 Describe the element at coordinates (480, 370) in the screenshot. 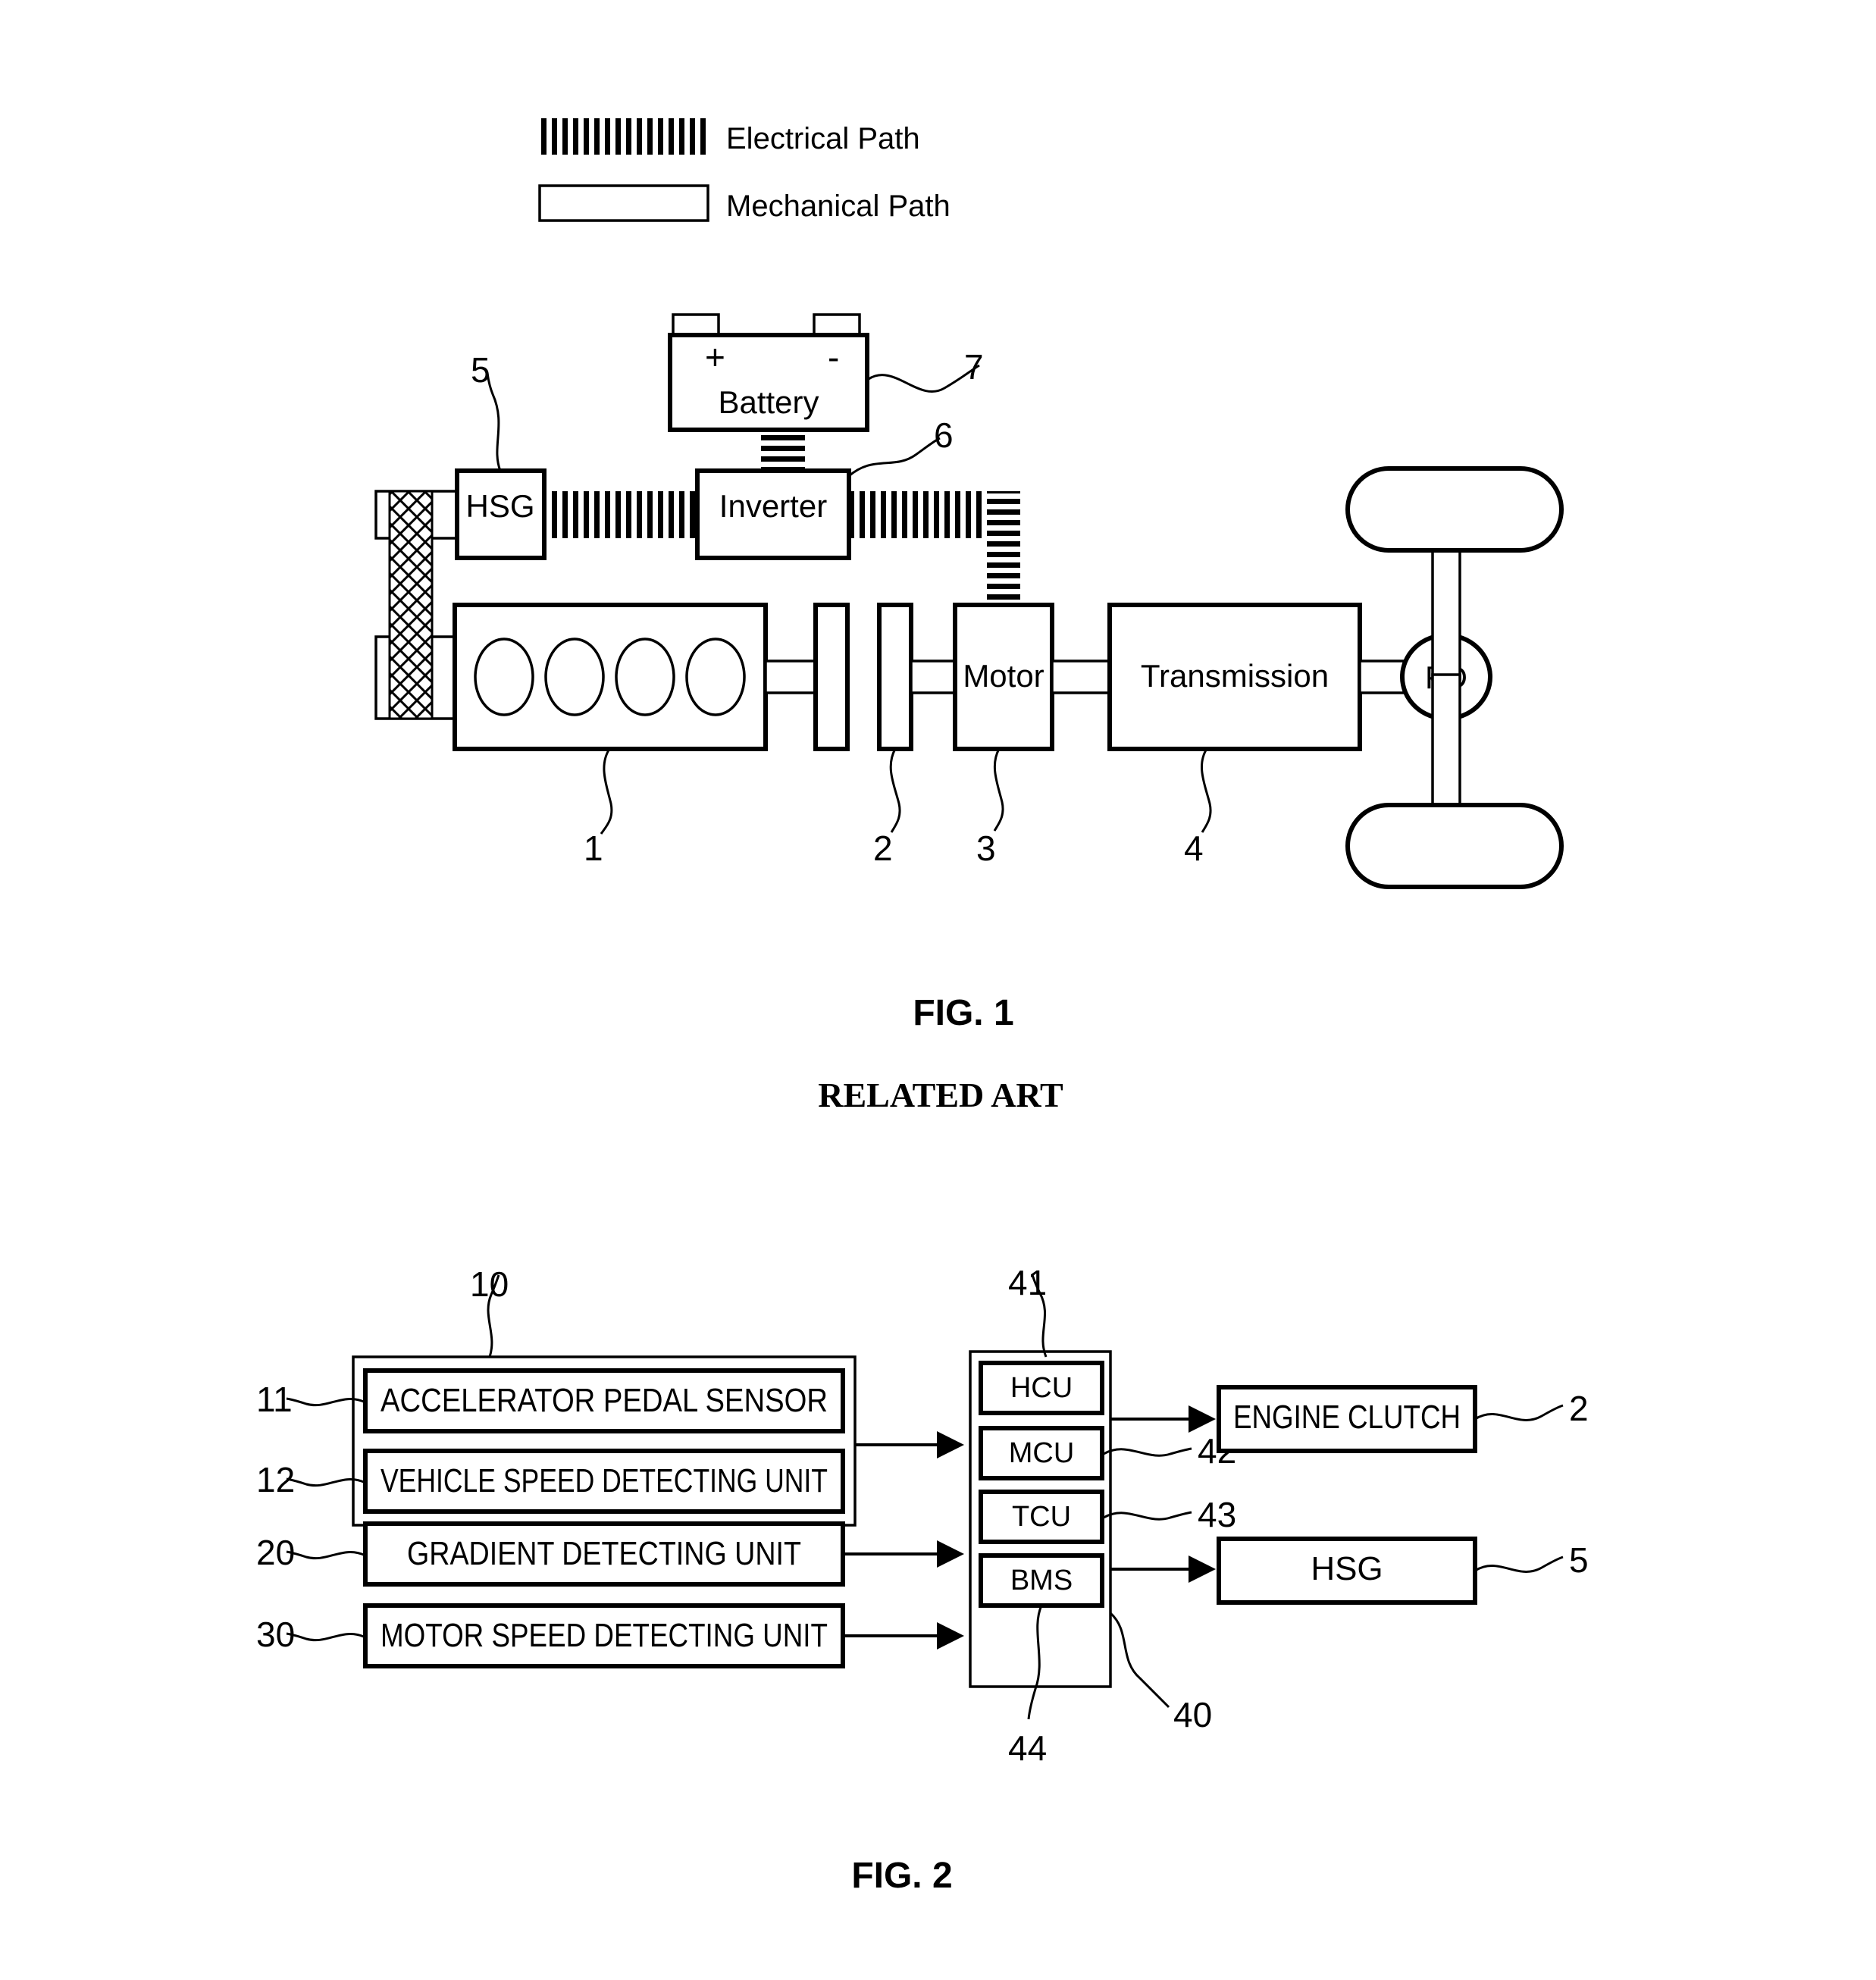

I see `callout-5-label: 5` at that location.